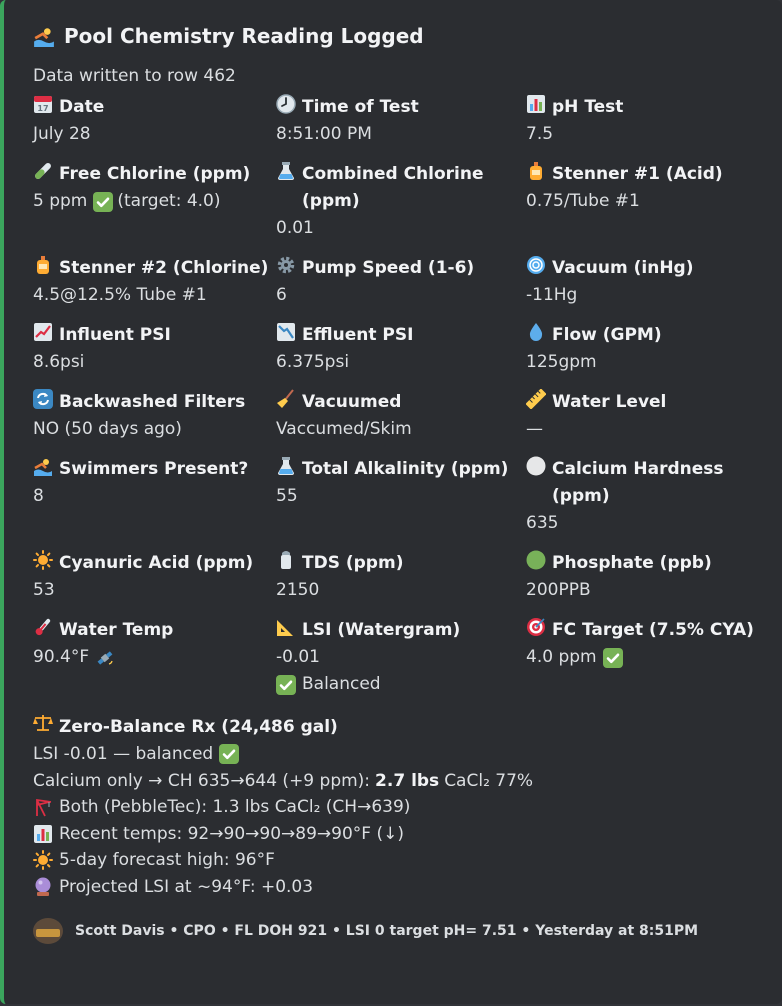 This screenshot has width=782, height=1006. Describe the element at coordinates (43, 560) in the screenshot. I see `sun-icon` at that location.